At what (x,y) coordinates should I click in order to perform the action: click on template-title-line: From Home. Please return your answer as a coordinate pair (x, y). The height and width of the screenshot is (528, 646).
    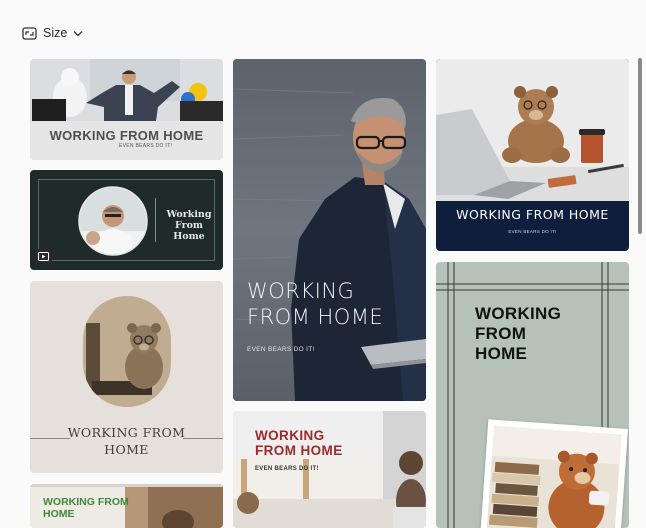
    Looking at the image, I should click on (189, 231).